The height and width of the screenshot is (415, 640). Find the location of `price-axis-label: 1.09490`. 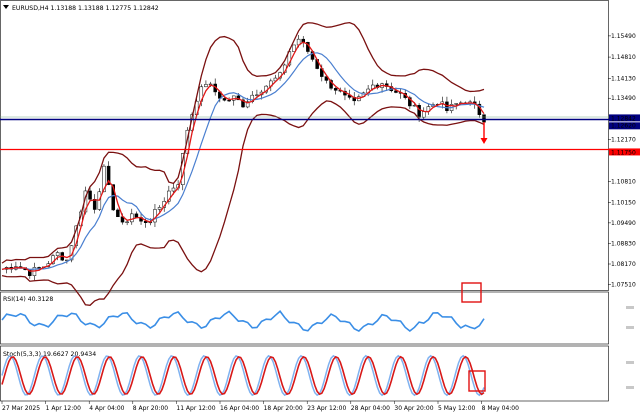

price-axis-label: 1.09490 is located at coordinates (623, 223).